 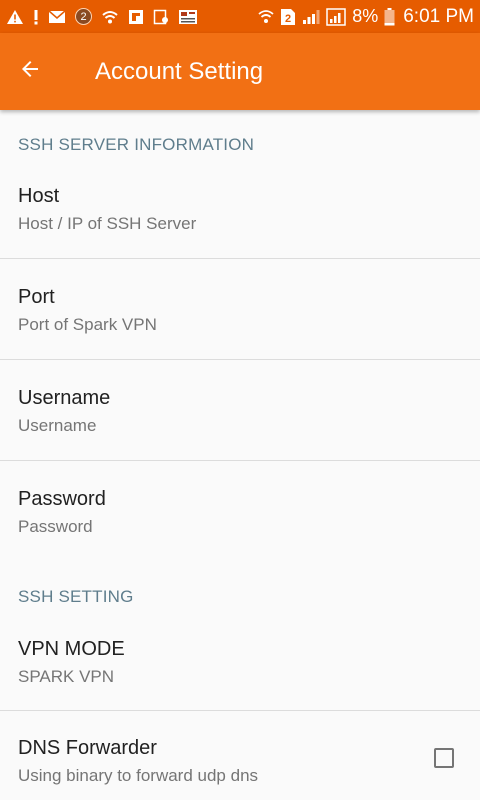 I want to click on back-button, so click(x=30, y=71).